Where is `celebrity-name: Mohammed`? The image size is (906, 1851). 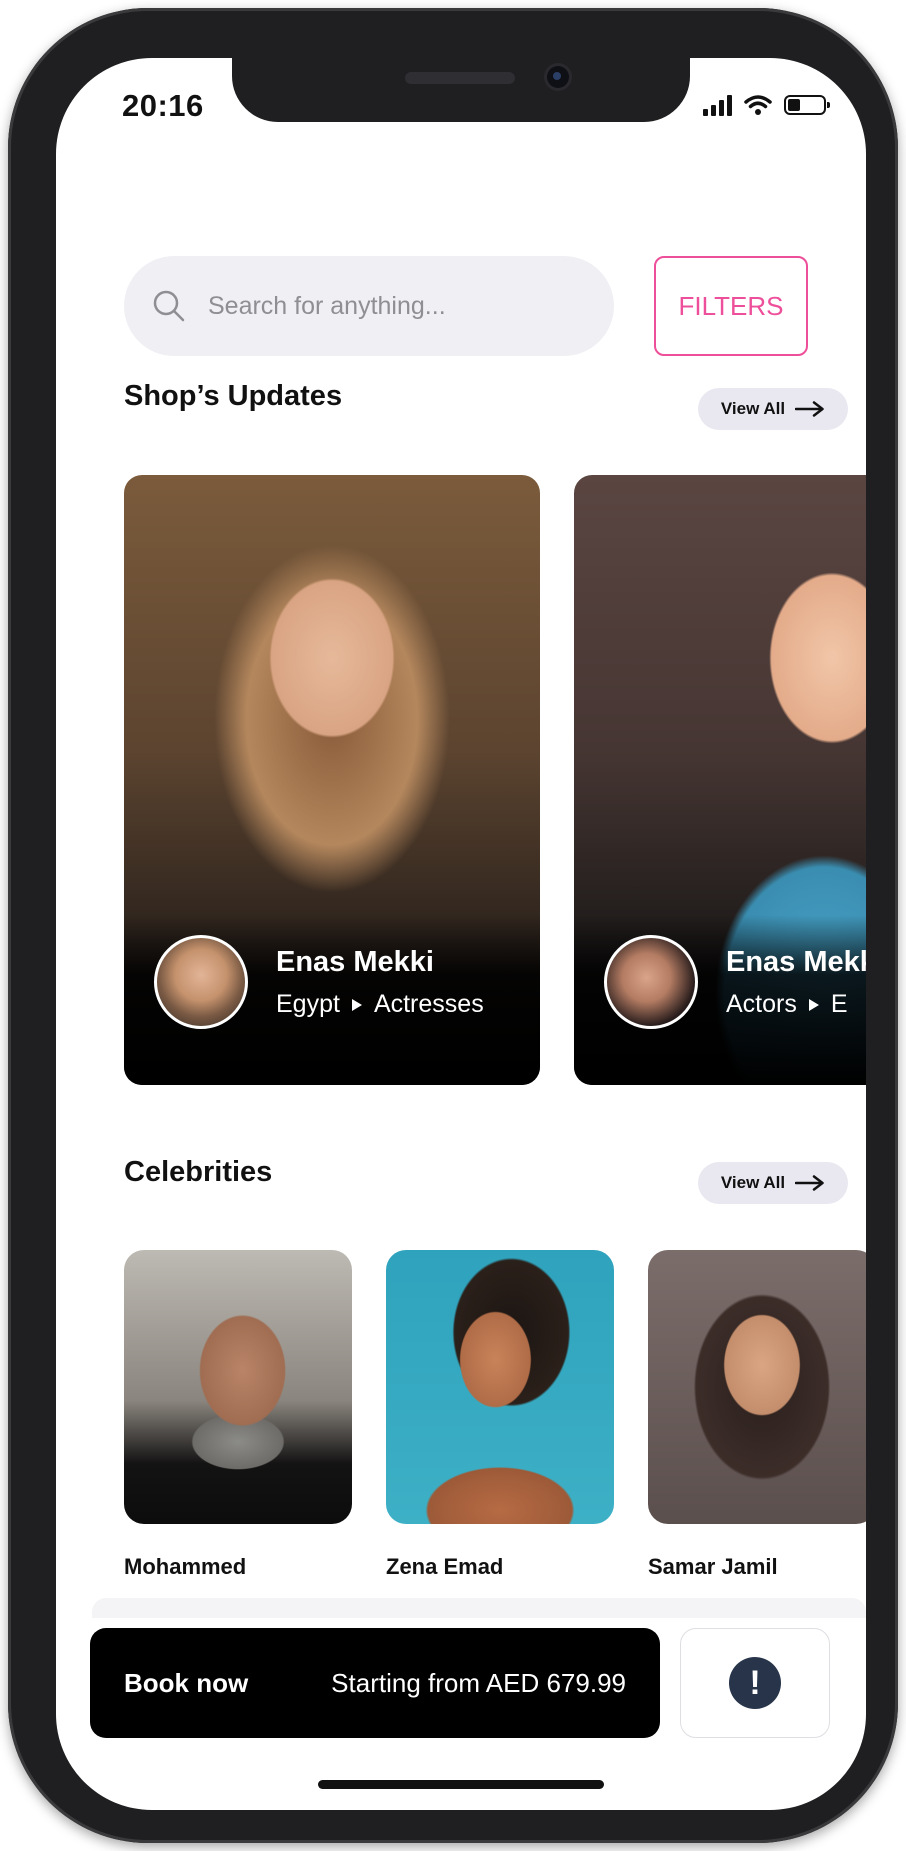 celebrity-name: Mohammed is located at coordinates (185, 1566).